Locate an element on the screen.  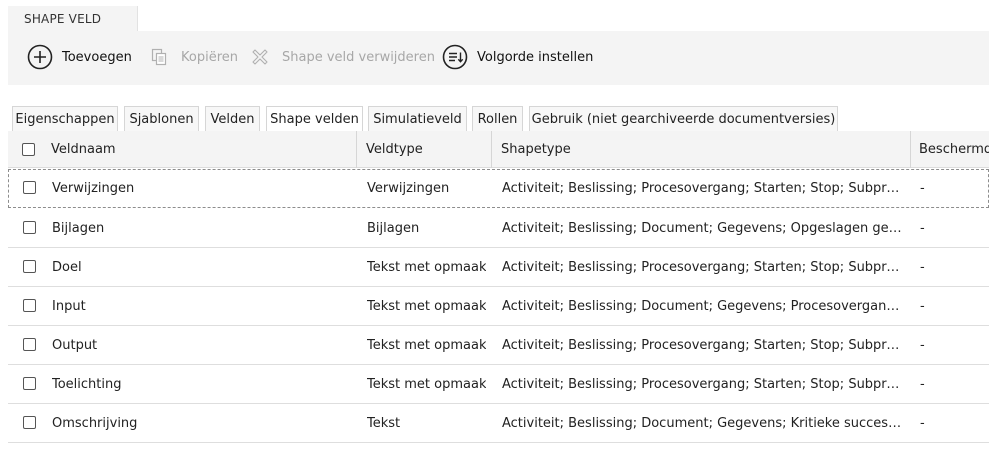
cell-veldnaam: Bijlagen is located at coordinates (78, 228).